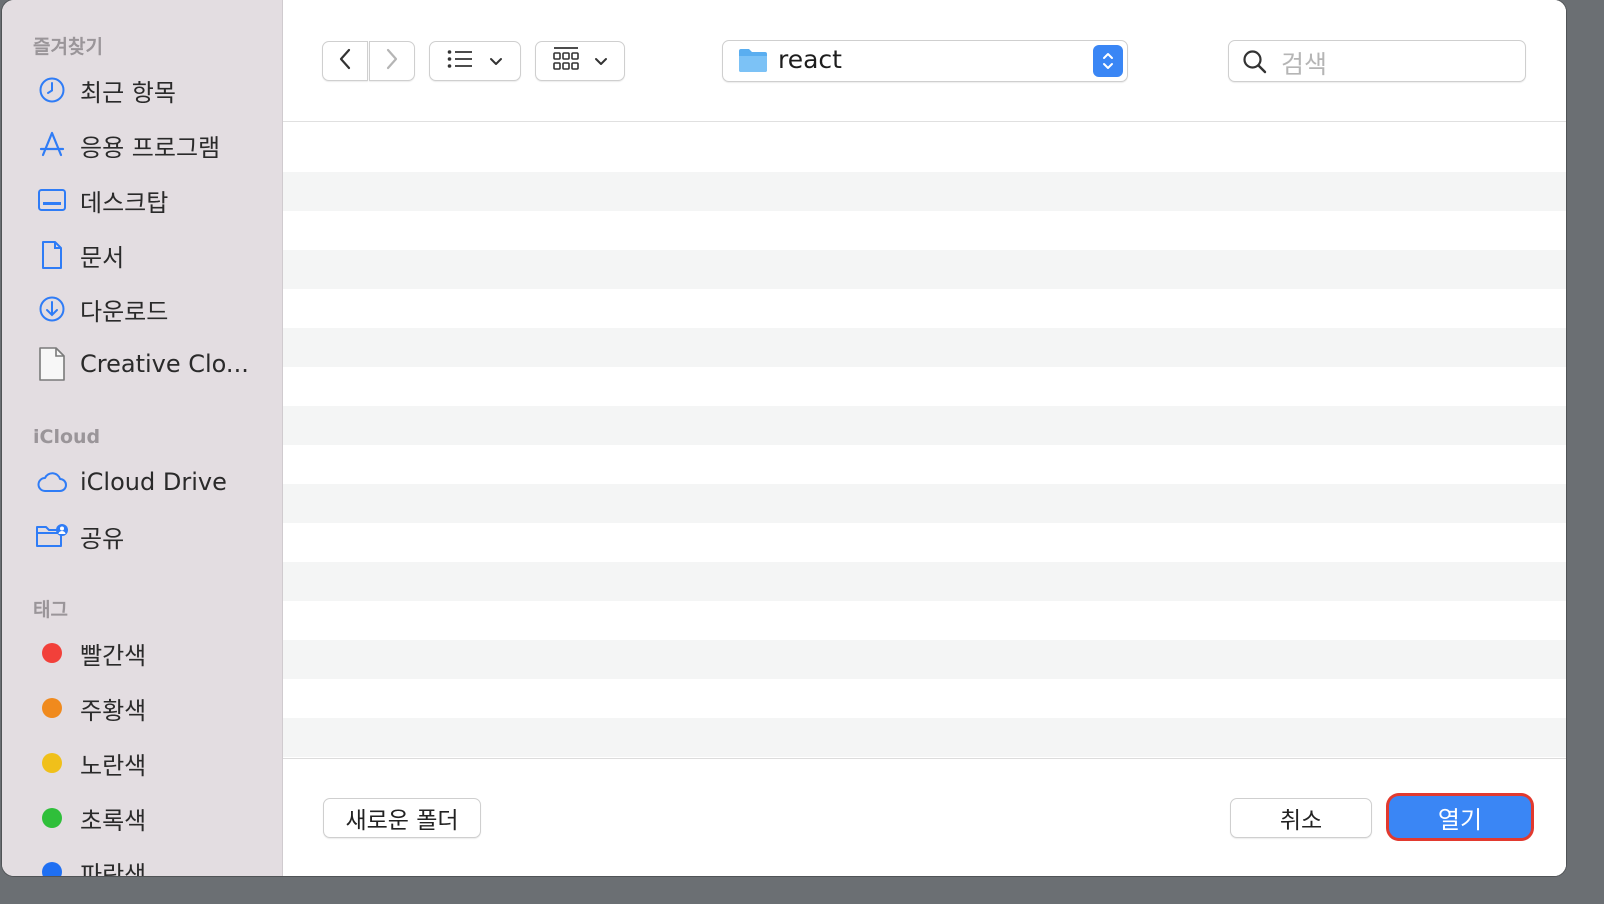 The height and width of the screenshot is (904, 1604). I want to click on sidebar-item-applications: 응용 프로그램, so click(142, 145).